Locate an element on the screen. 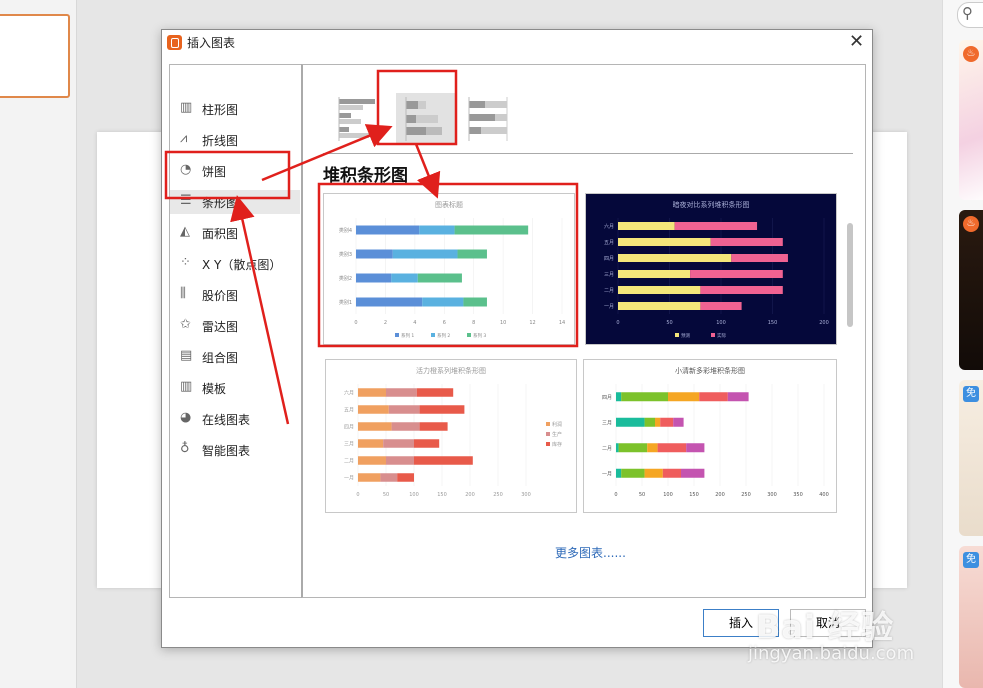 The image size is (983, 688). chart-title: 小清新多彩堆积条形图 is located at coordinates (710, 370).